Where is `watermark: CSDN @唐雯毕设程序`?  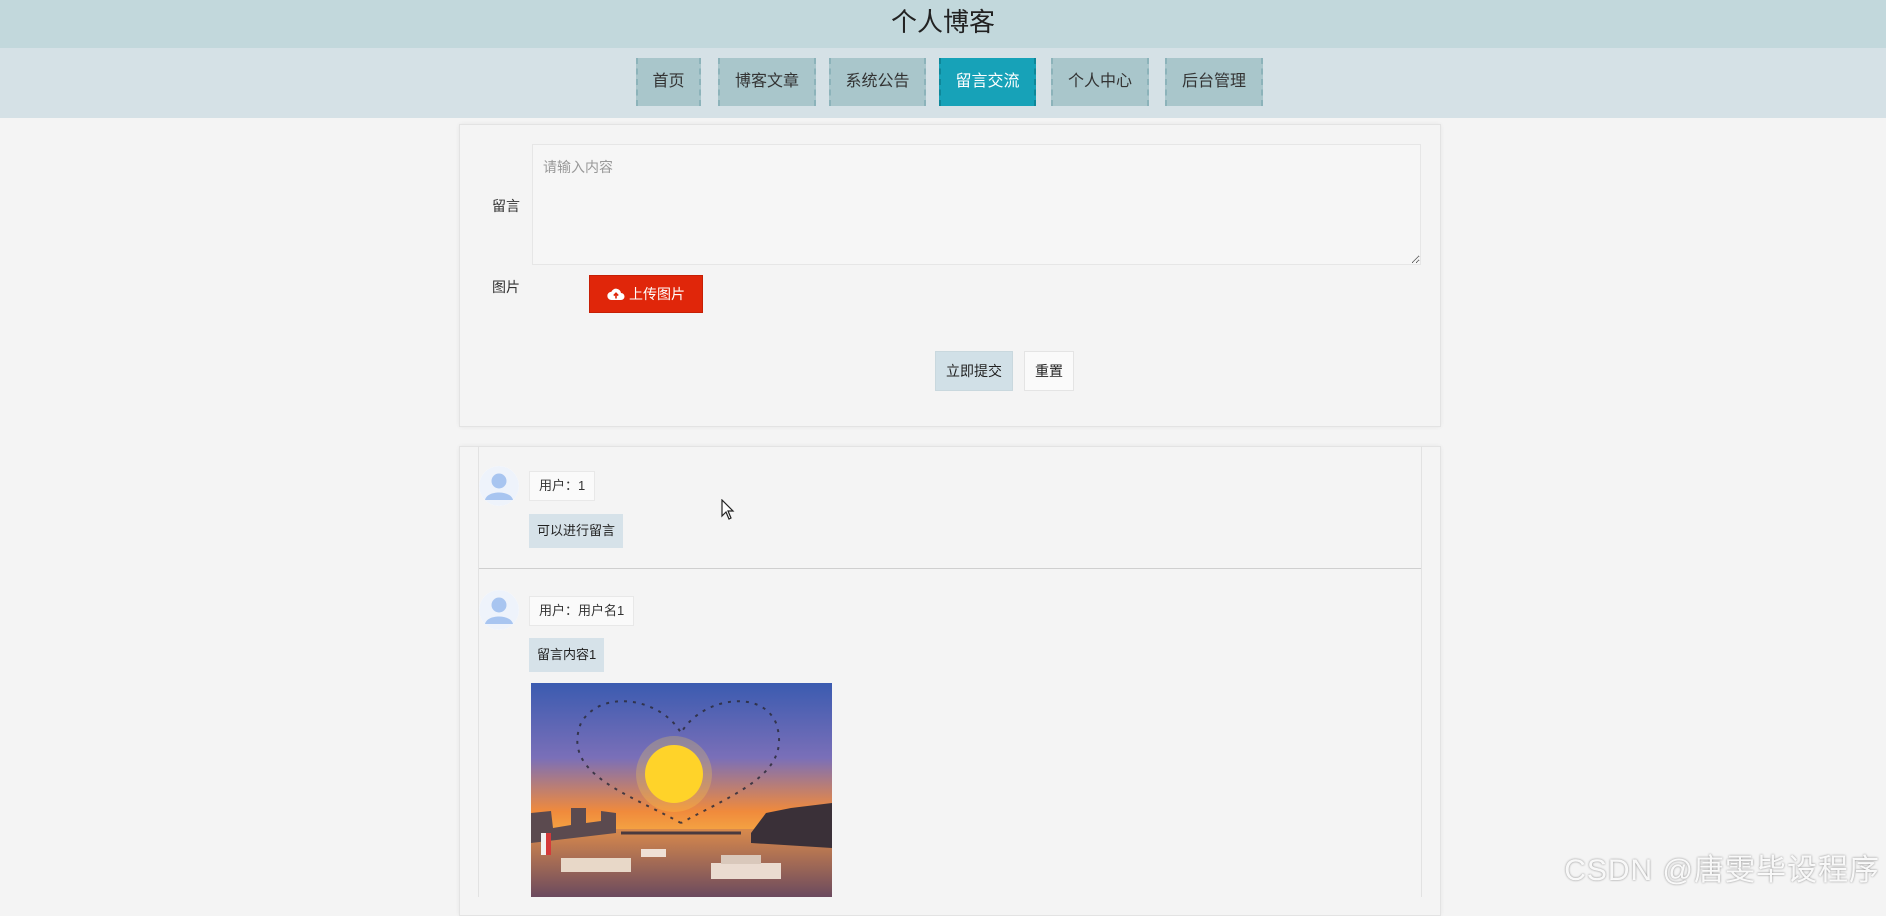
watermark: CSDN @唐雯毕设程序 is located at coordinates (1722, 870).